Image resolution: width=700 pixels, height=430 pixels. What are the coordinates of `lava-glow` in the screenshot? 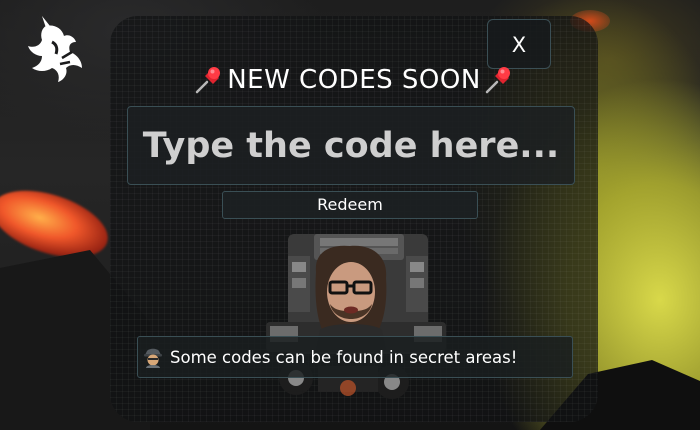 It's located at (58, 224).